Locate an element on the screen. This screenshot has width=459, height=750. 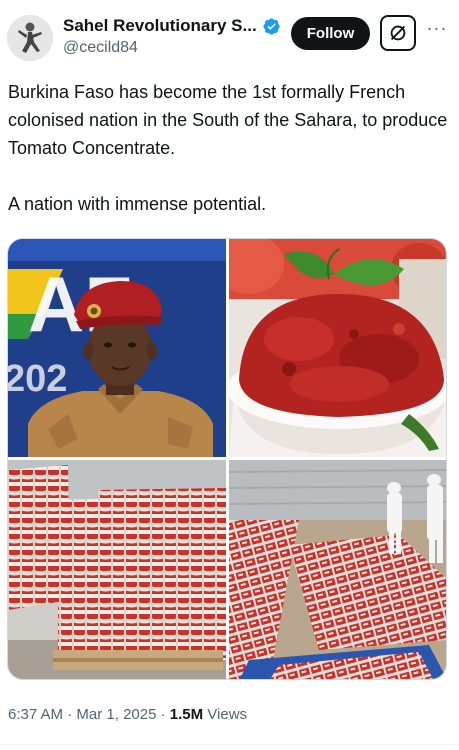
grok-icon is located at coordinates (398, 33).